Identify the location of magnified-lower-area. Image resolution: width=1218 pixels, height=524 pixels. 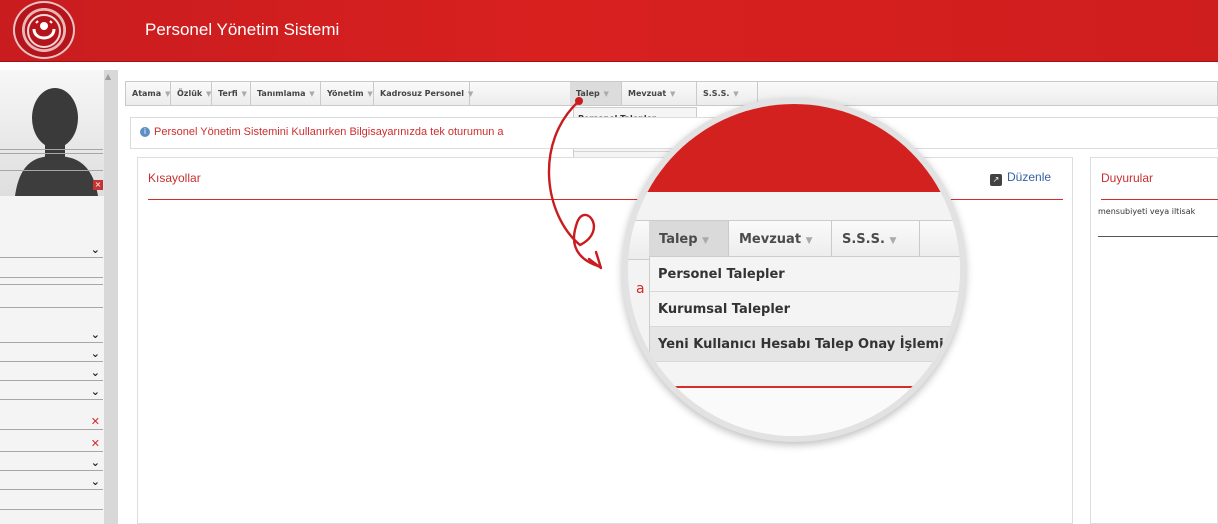
(794, 412).